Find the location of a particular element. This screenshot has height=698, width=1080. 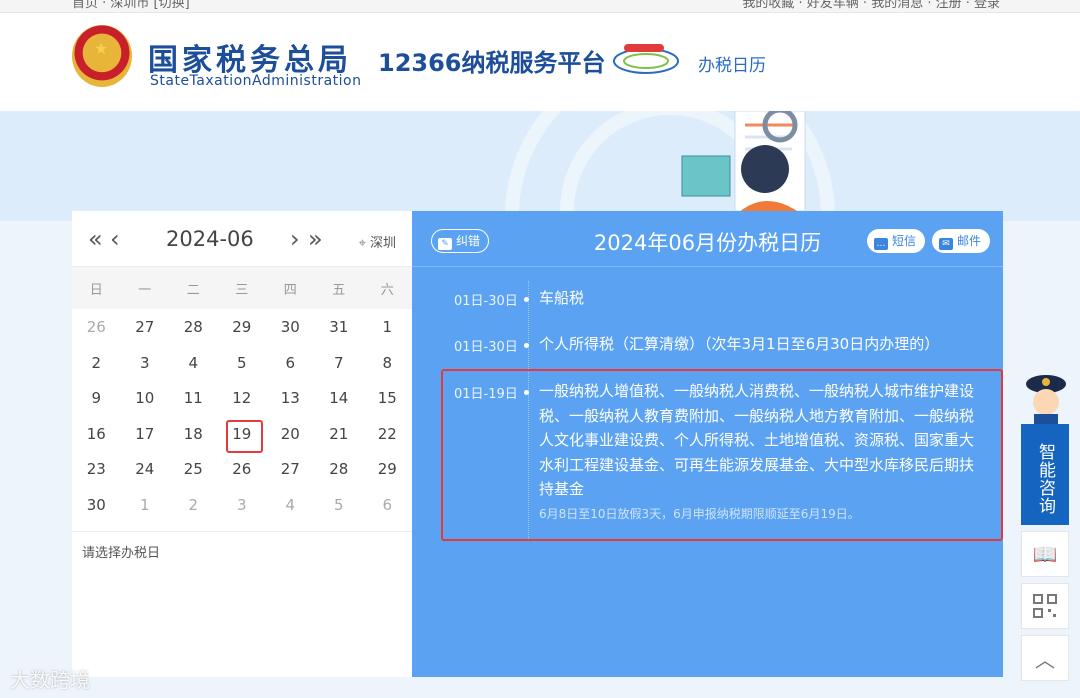

assistant-avatar-icon is located at coordinates (1046, 398).